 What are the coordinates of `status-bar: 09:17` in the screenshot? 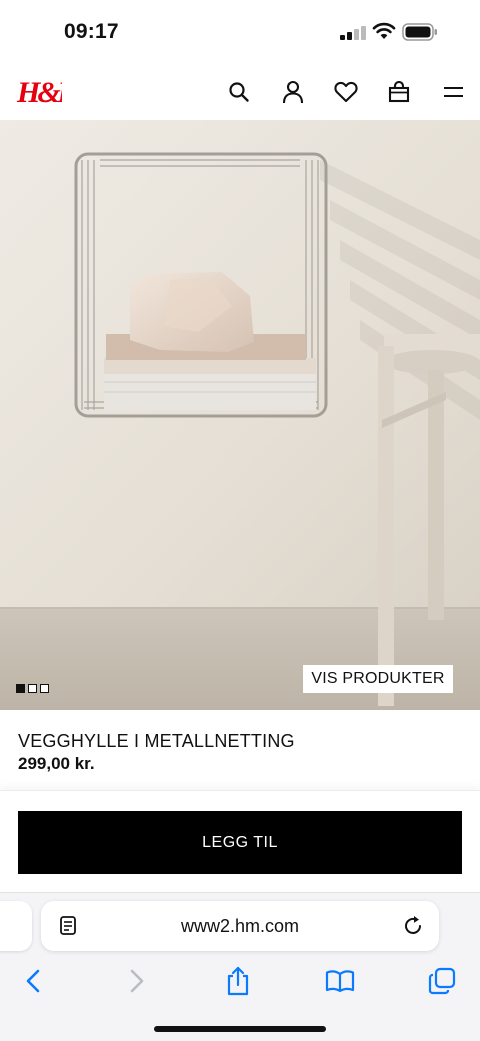 It's located at (240, 32).